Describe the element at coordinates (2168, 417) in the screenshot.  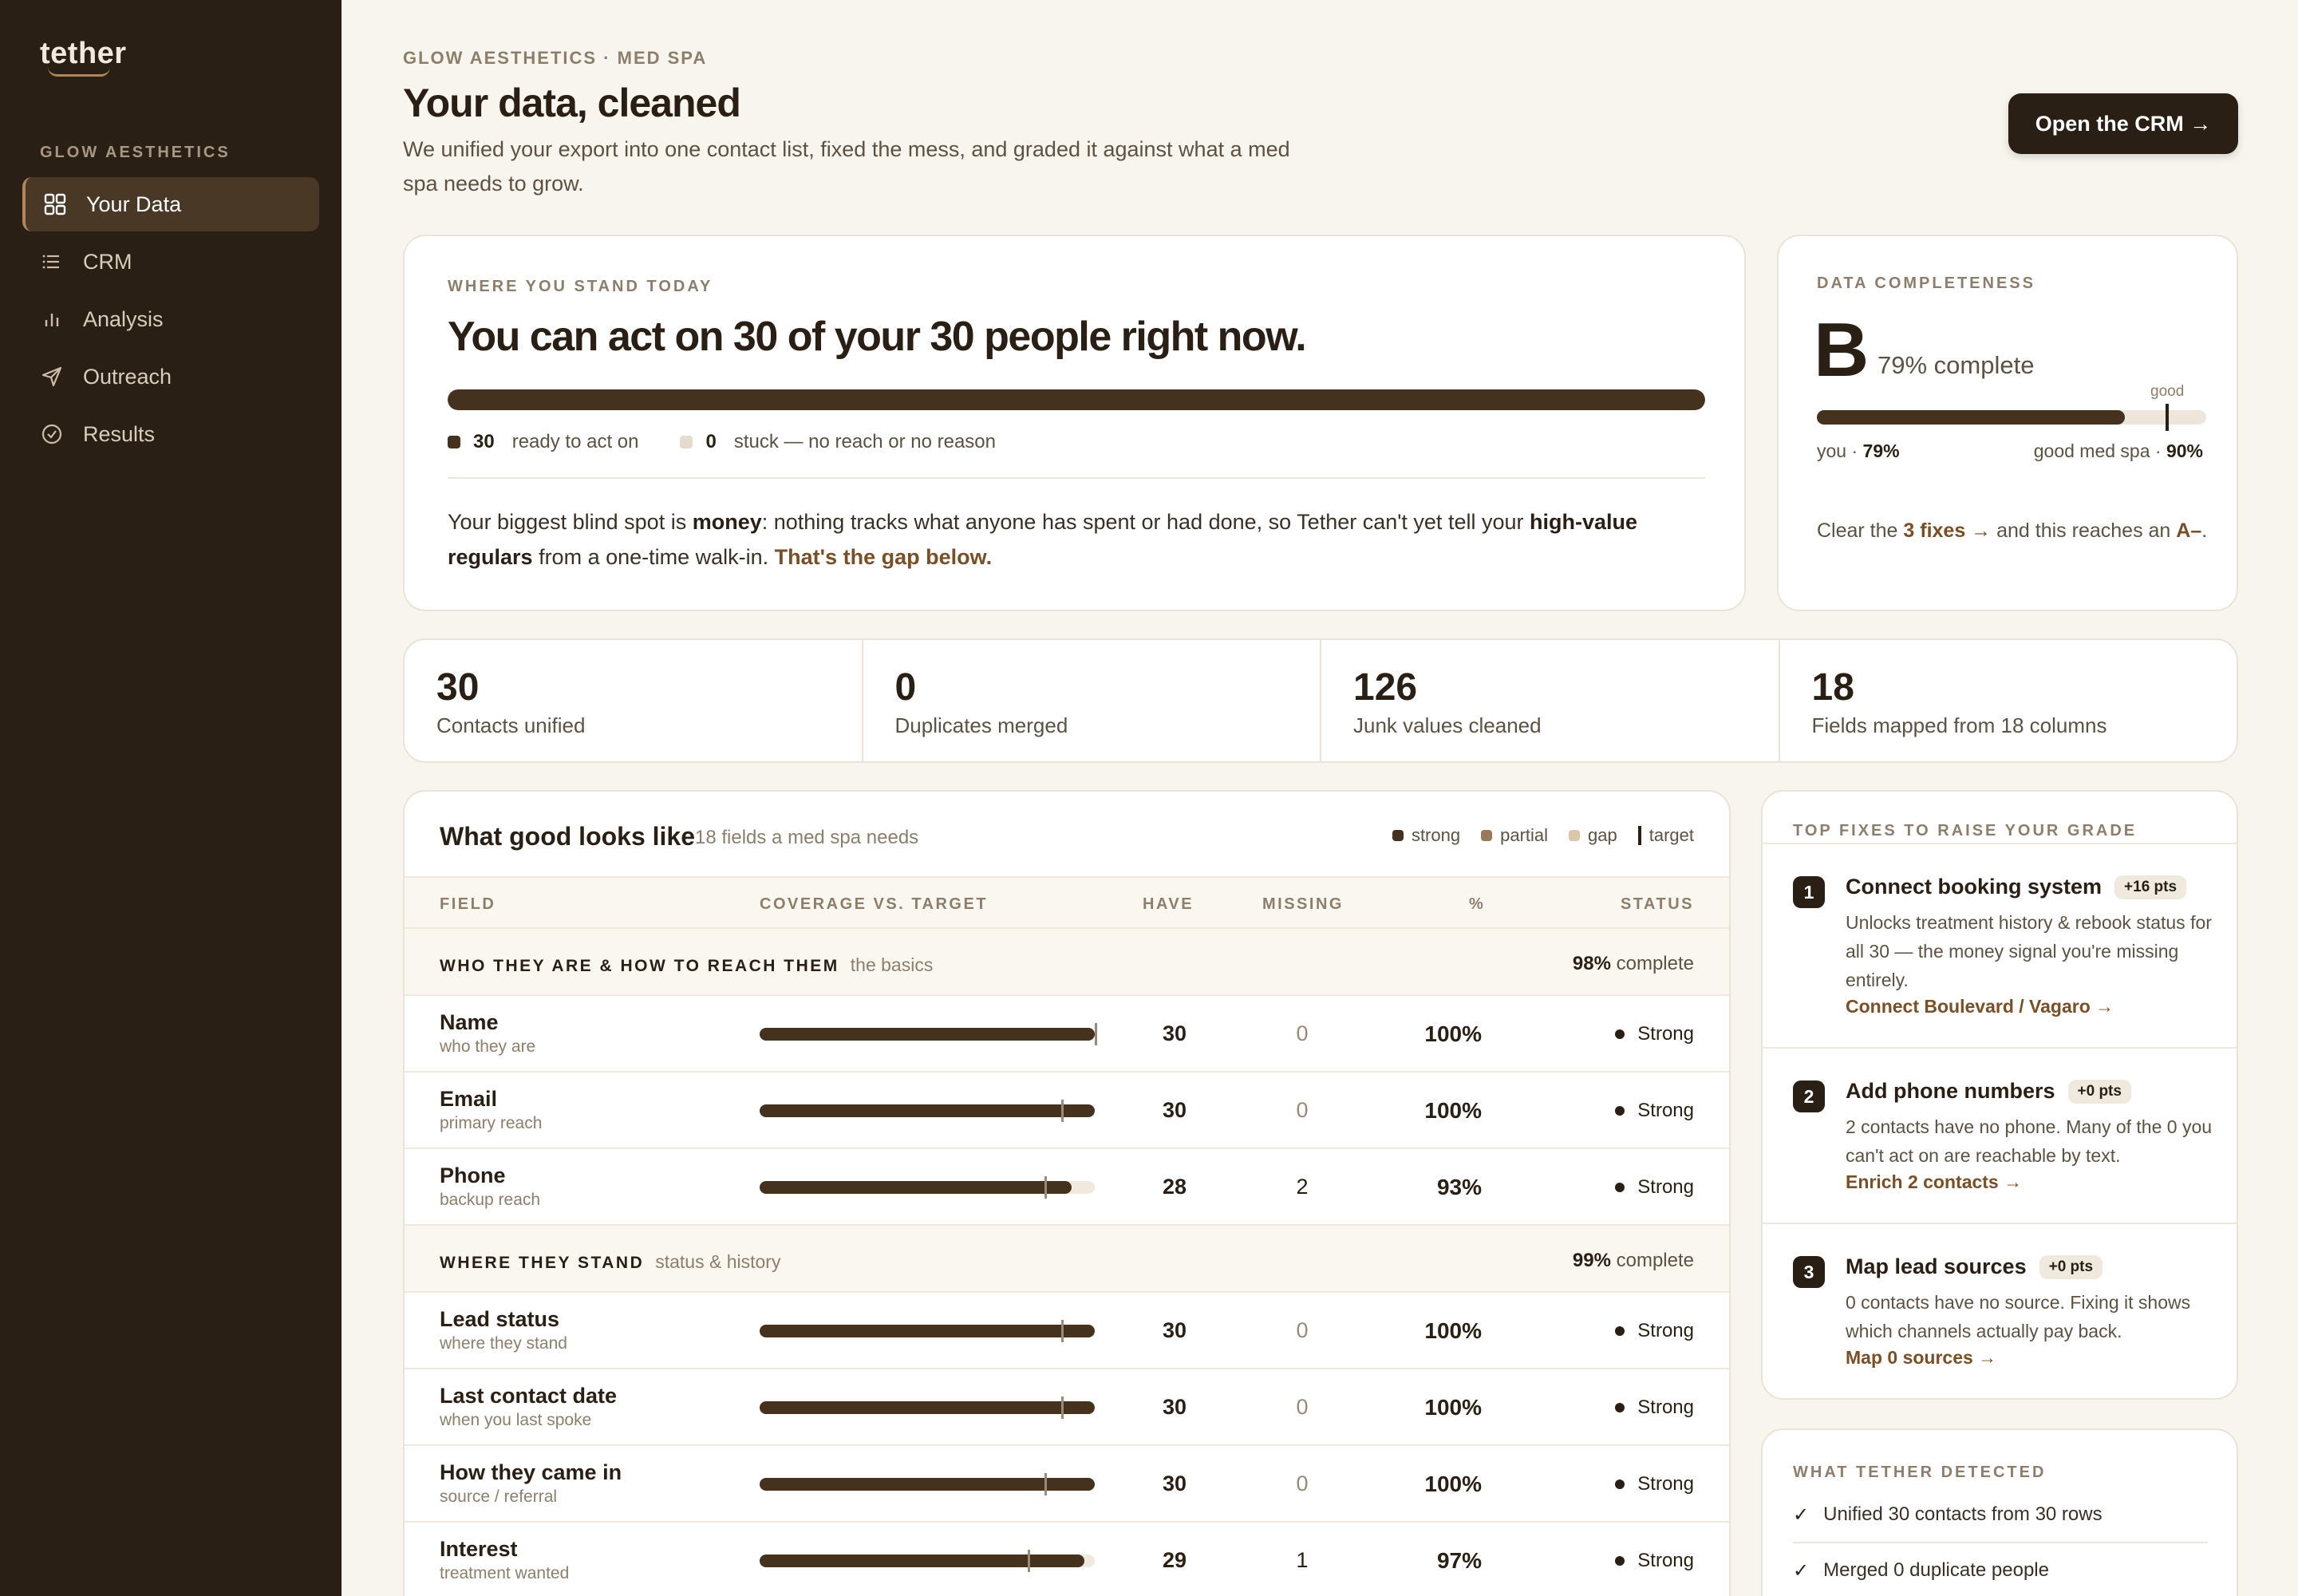
I see `good-target-marker` at that location.